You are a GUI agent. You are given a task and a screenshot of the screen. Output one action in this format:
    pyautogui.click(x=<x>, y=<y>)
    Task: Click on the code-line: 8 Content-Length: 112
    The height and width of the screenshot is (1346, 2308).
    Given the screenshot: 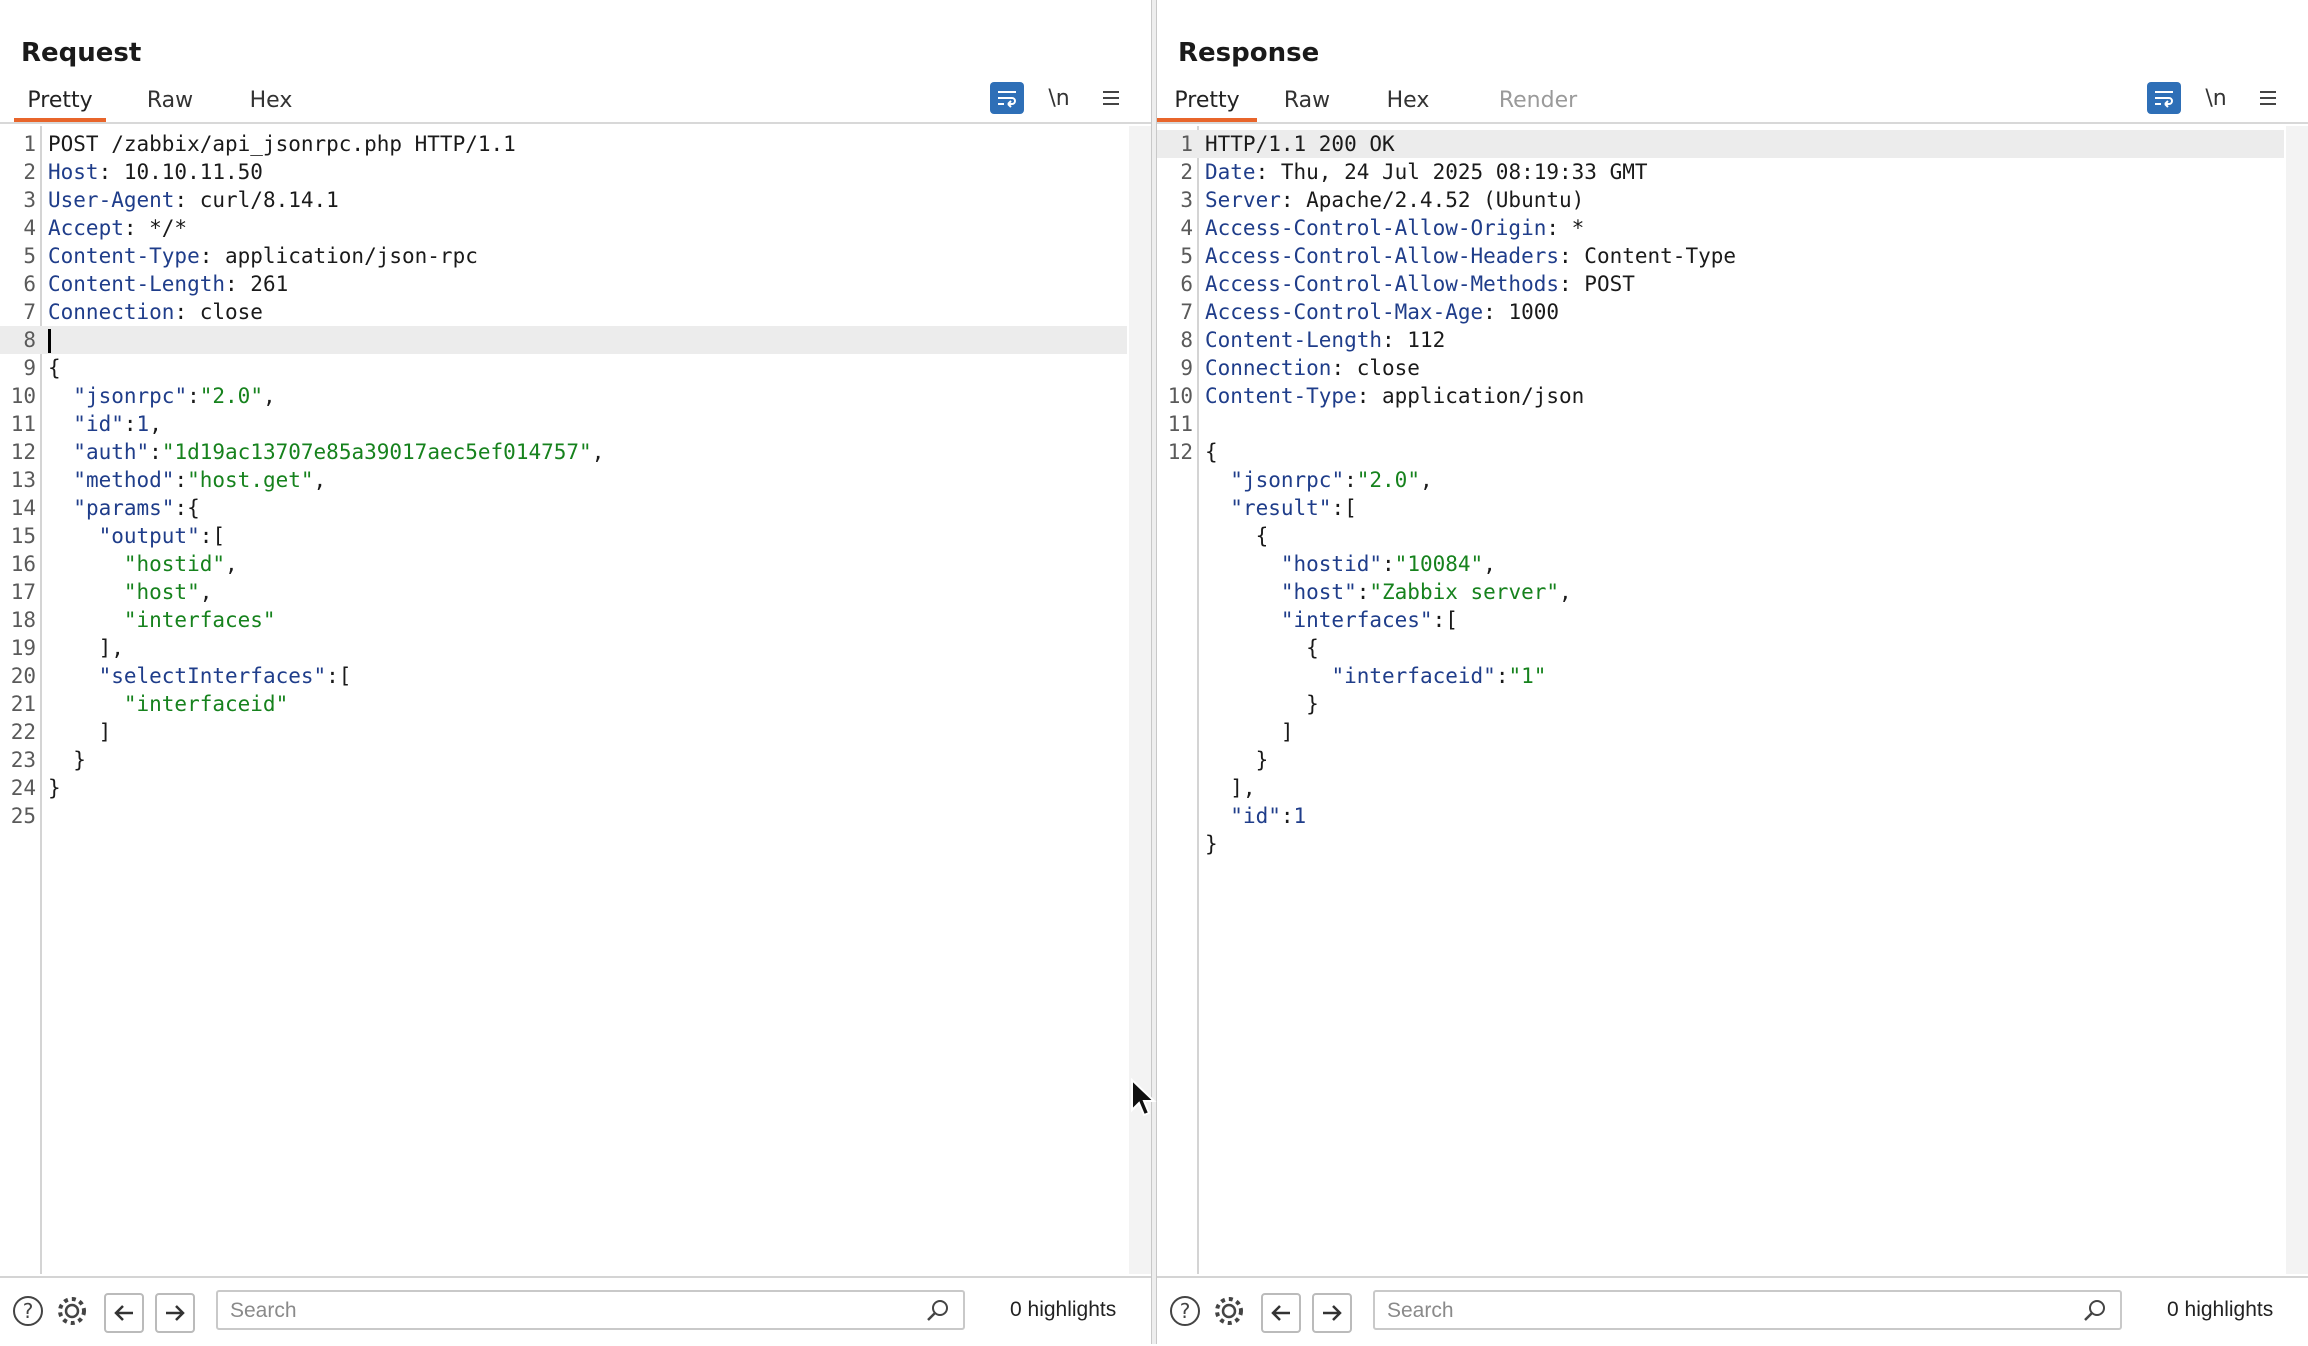 What is the action you would take?
    pyautogui.click(x=1720, y=340)
    